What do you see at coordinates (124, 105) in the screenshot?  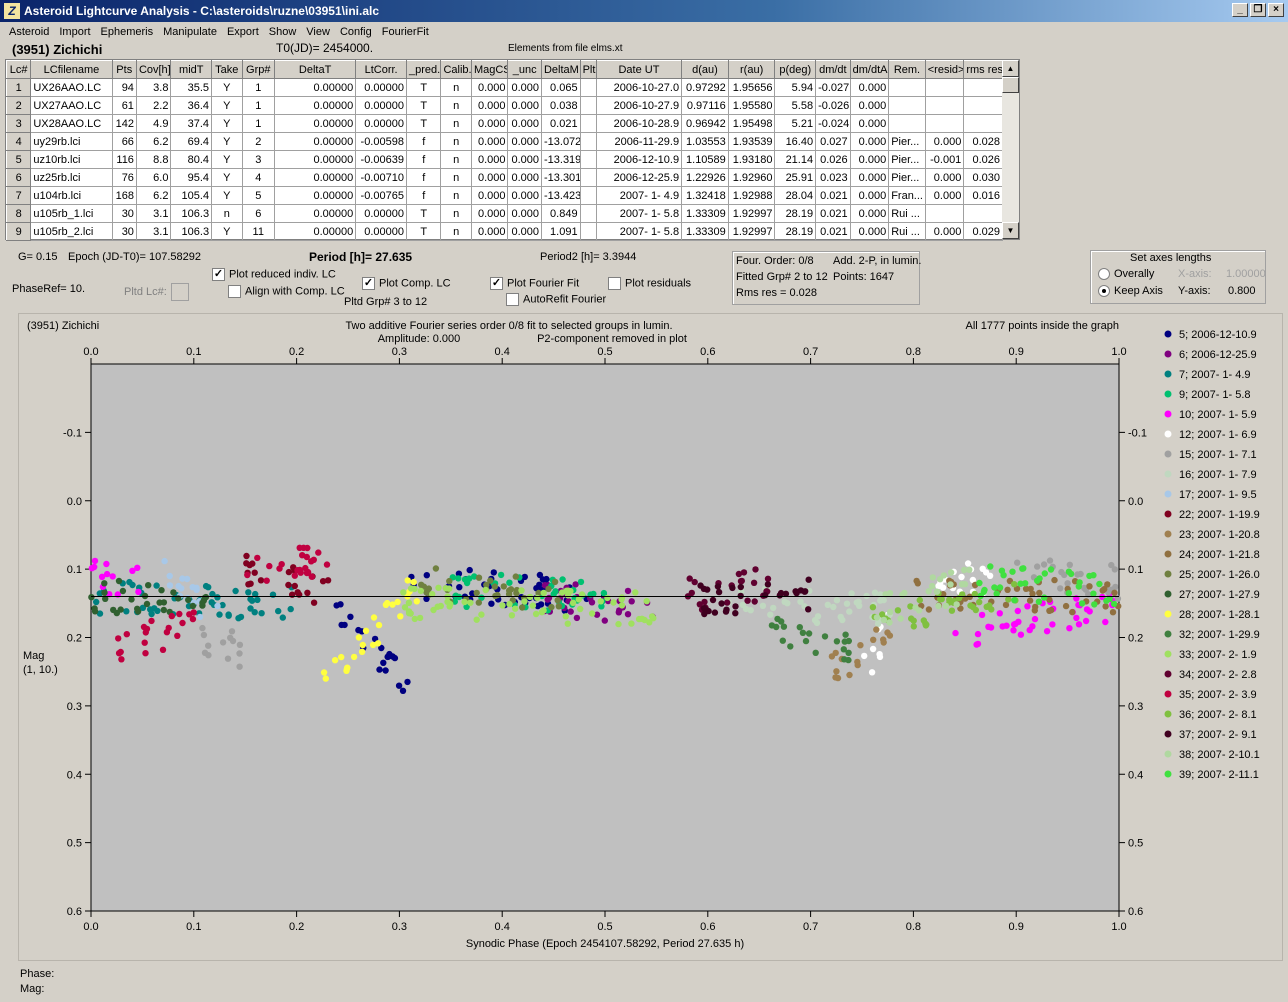 I see `table-cell: 61` at bounding box center [124, 105].